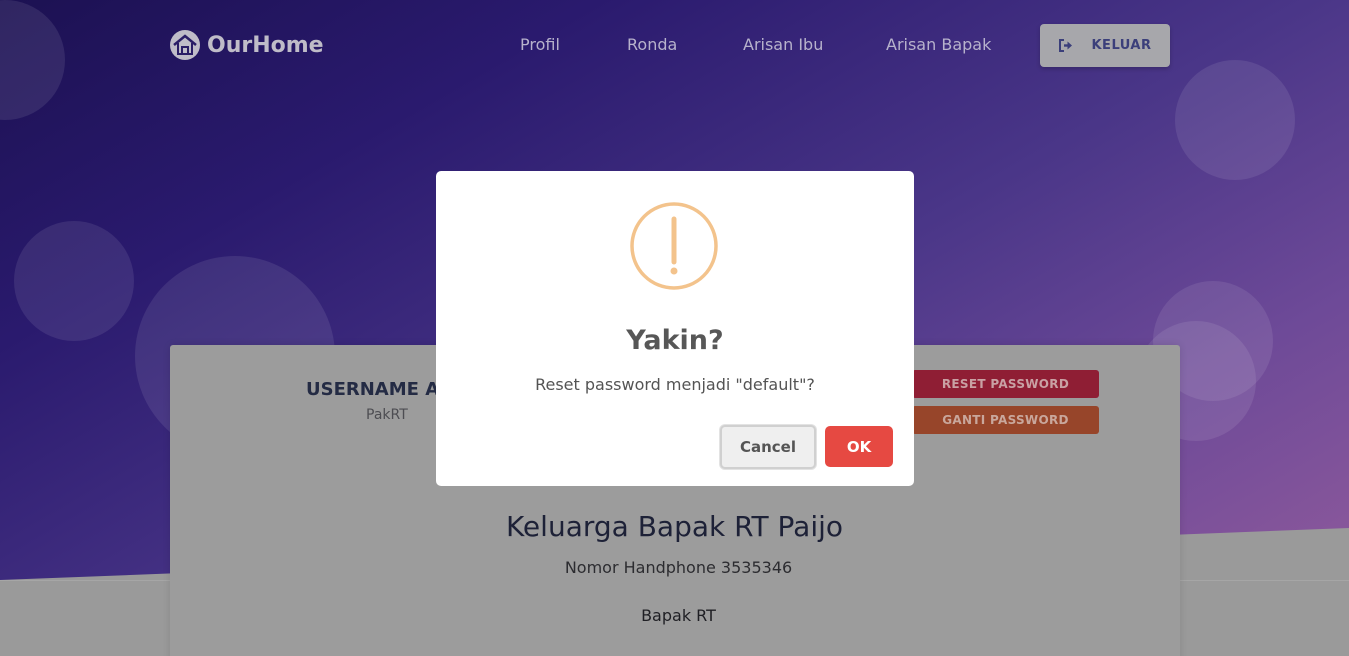  What do you see at coordinates (675, 340) in the screenshot?
I see `dialog-title: Yakin?` at bounding box center [675, 340].